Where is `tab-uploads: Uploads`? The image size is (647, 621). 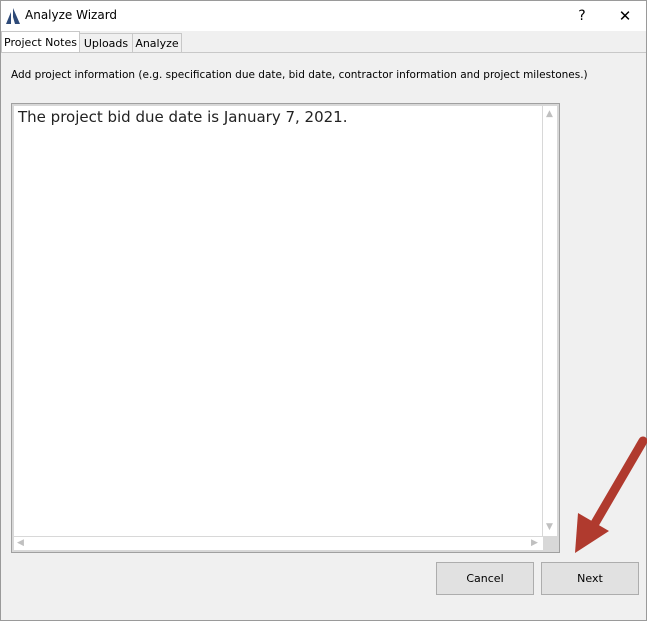
tab-uploads: Uploads is located at coordinates (106, 43).